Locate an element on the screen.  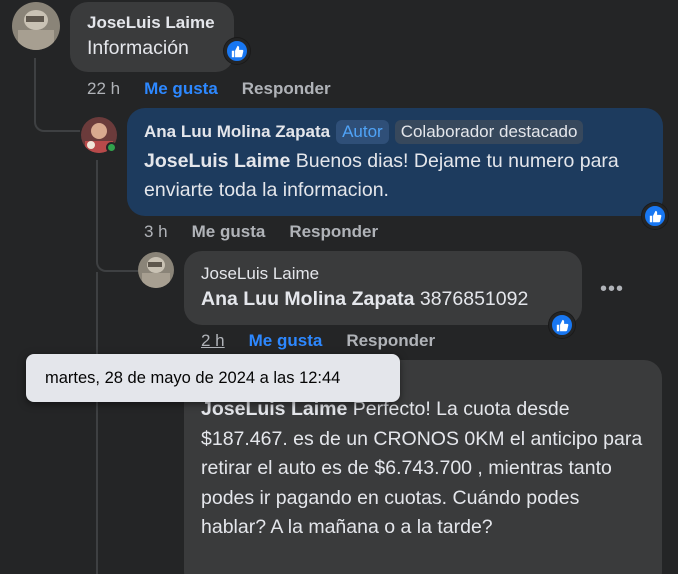
comment-timestamp: 22 h is located at coordinates (103, 89).